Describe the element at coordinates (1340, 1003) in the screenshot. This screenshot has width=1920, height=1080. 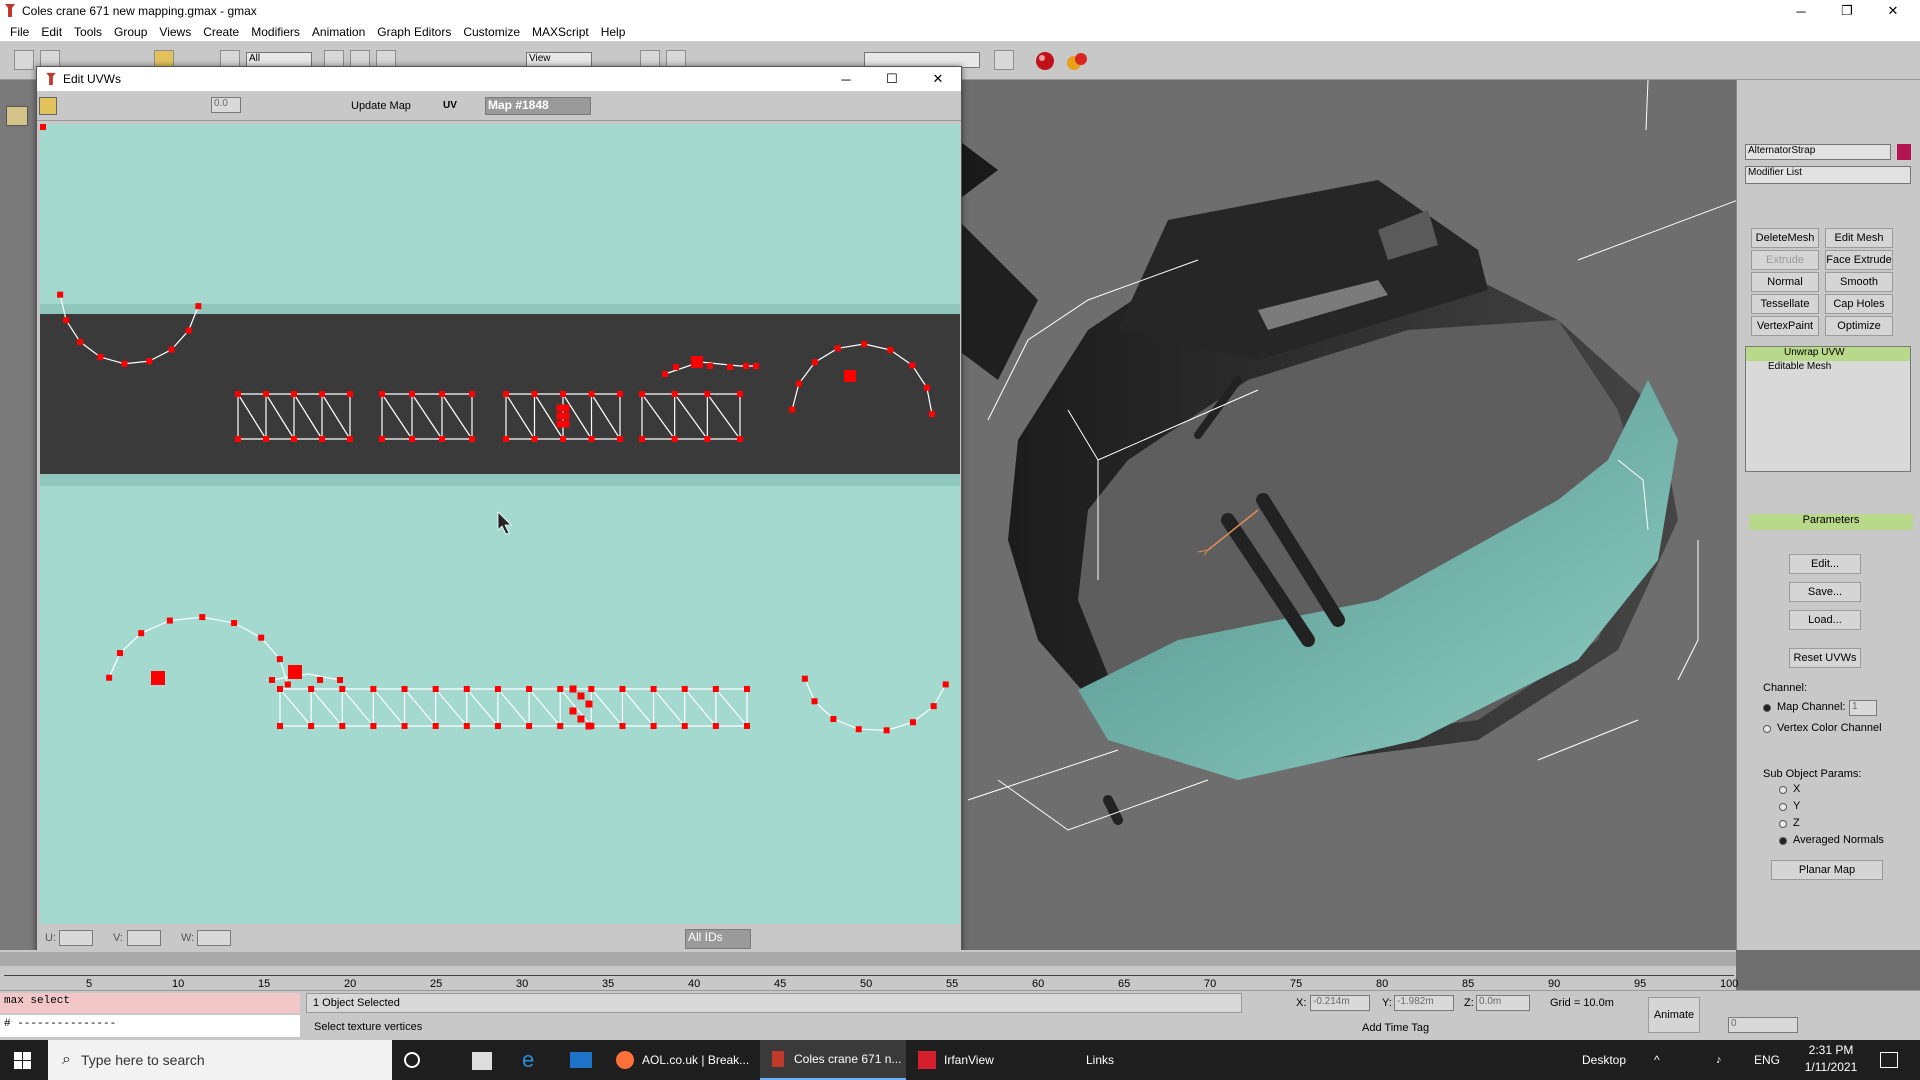
I see `x-coord-field: -0.214m` at that location.